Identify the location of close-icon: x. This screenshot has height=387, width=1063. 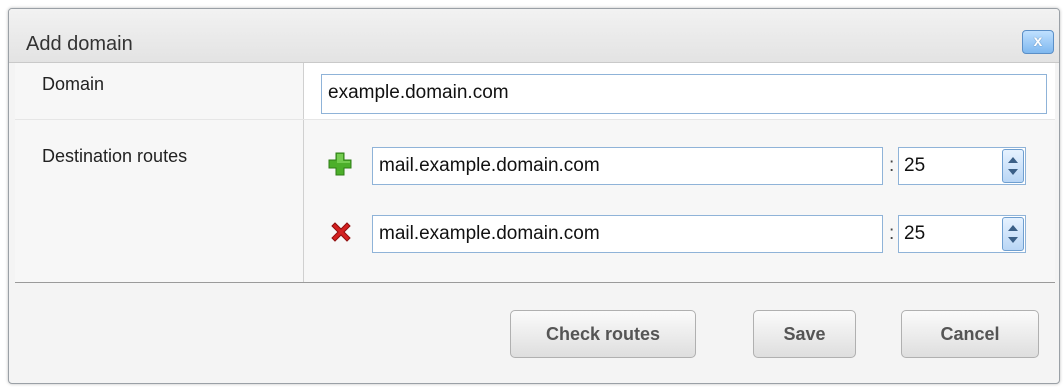
(1038, 41).